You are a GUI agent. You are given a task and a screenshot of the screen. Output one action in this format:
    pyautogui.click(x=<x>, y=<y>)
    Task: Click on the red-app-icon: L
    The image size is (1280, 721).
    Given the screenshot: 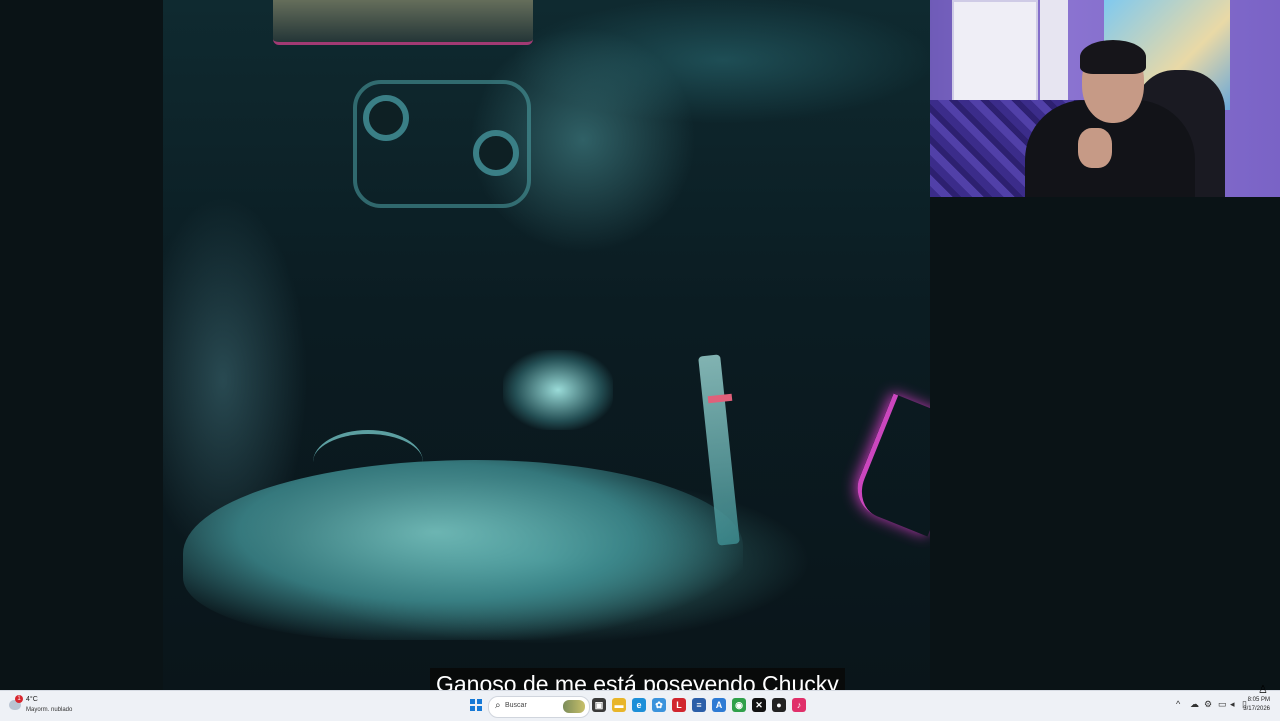 What is the action you would take?
    pyautogui.click(x=679, y=705)
    